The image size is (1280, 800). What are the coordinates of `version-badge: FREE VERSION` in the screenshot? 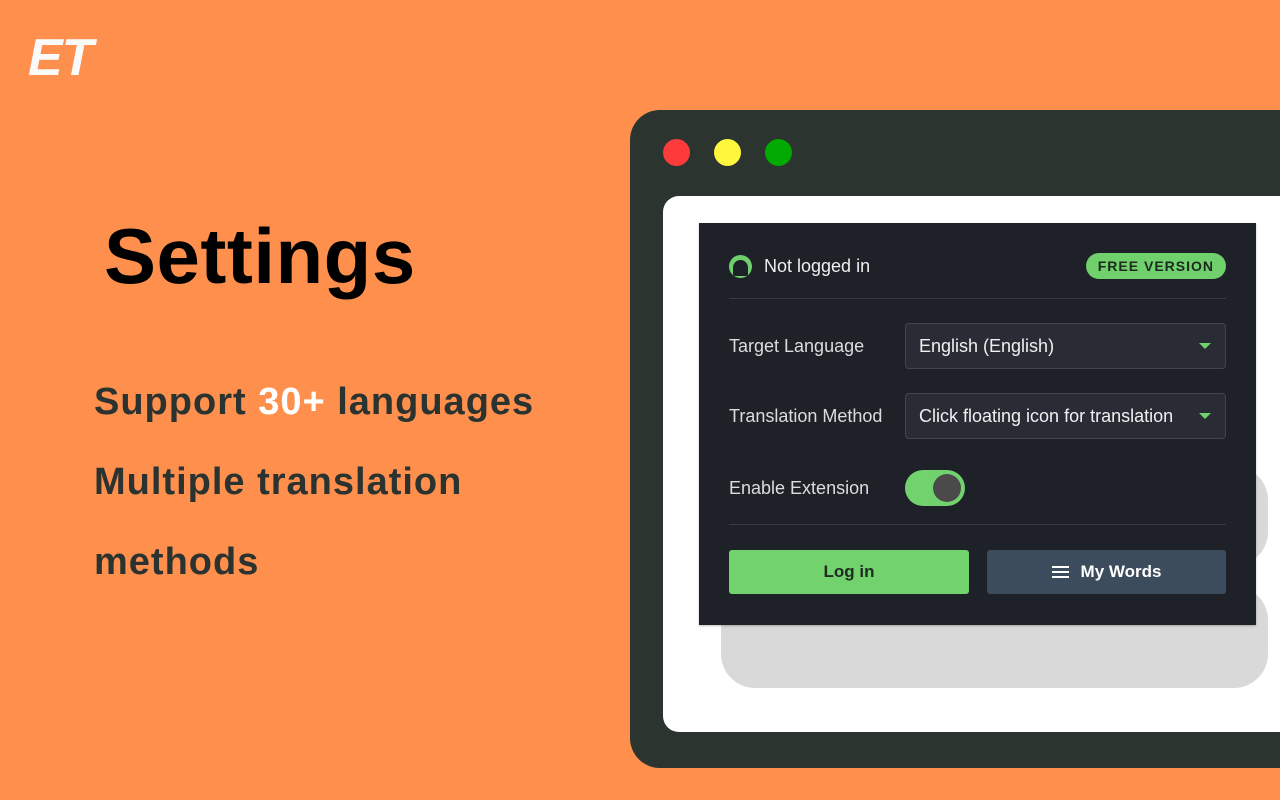 It's located at (1155, 266).